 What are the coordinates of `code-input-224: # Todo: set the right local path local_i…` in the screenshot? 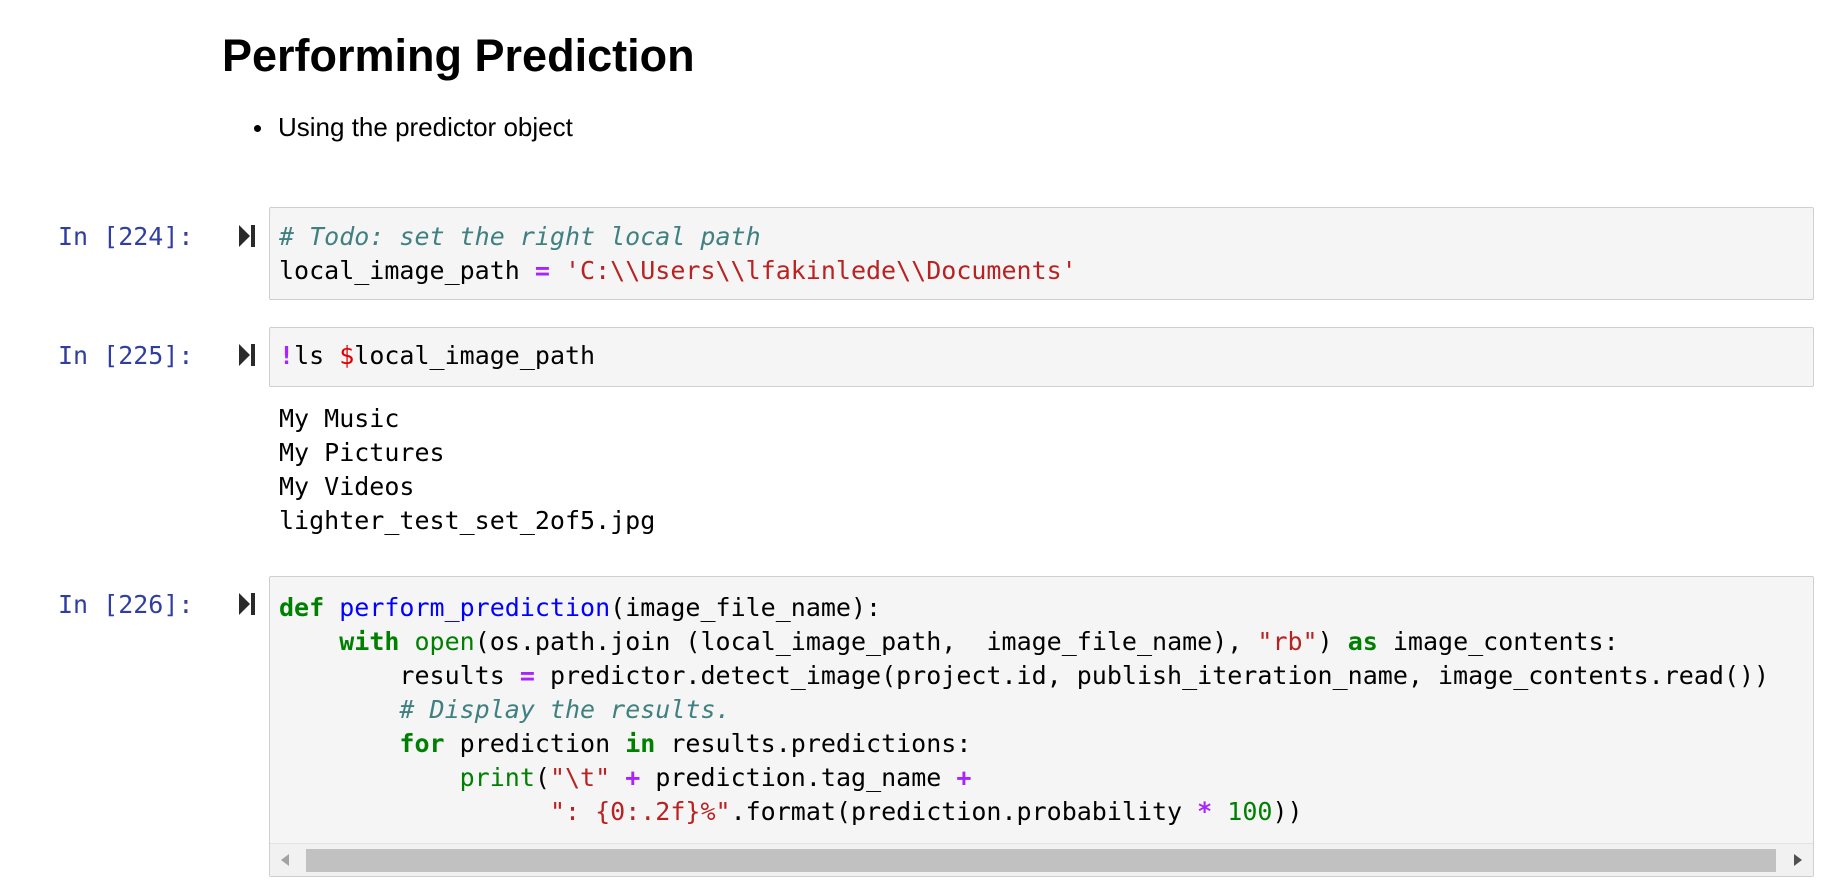 It's located at (1041, 253).